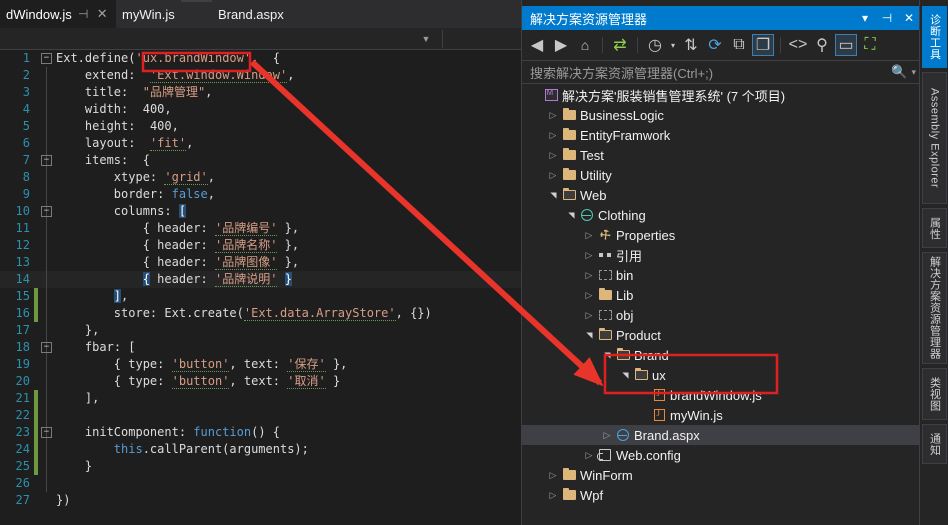 This screenshot has width=948, height=525. What do you see at coordinates (934, 228) in the screenshot?
I see `rail-tab-2: 属性` at bounding box center [934, 228].